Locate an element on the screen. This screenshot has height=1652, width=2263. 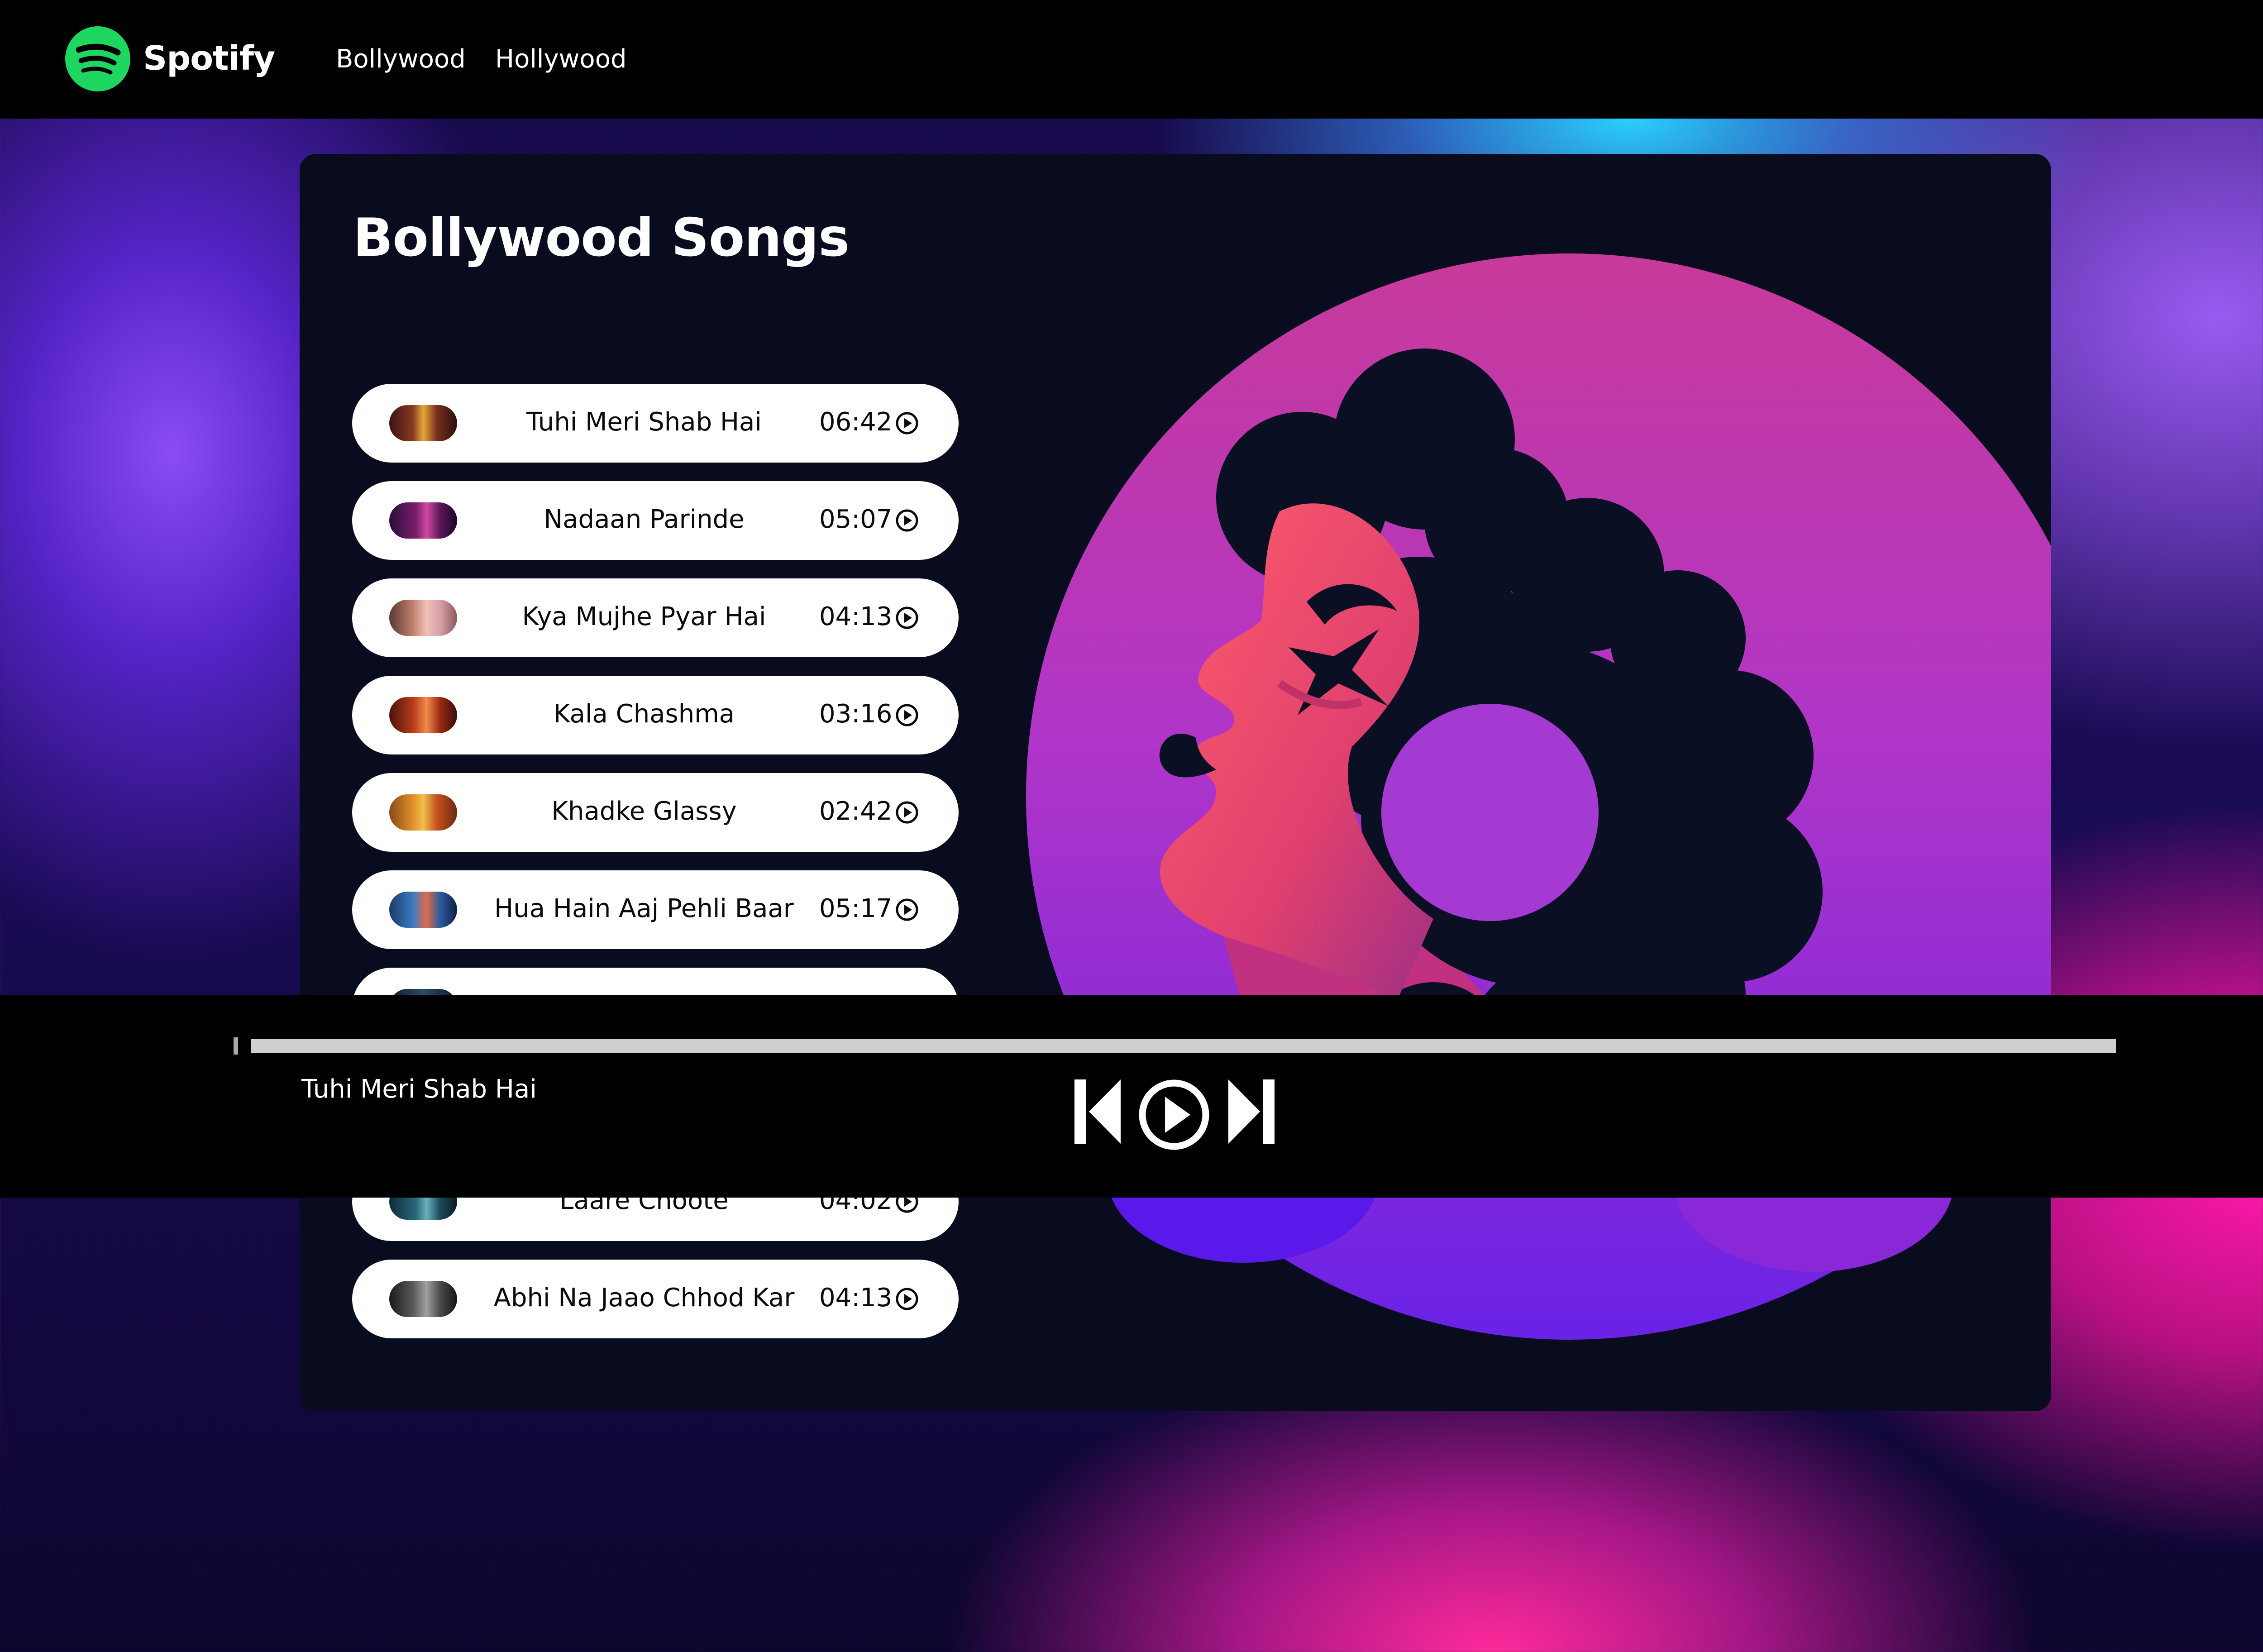
song-title: Kya Mujhe Pyar Hai is located at coordinates (644, 616).